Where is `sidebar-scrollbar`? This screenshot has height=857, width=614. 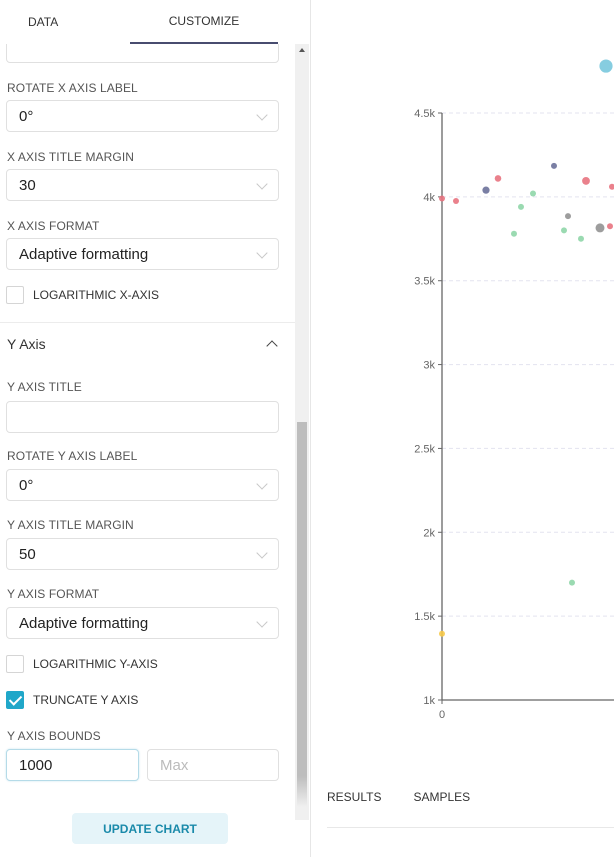
sidebar-scrollbar is located at coordinates (302, 432).